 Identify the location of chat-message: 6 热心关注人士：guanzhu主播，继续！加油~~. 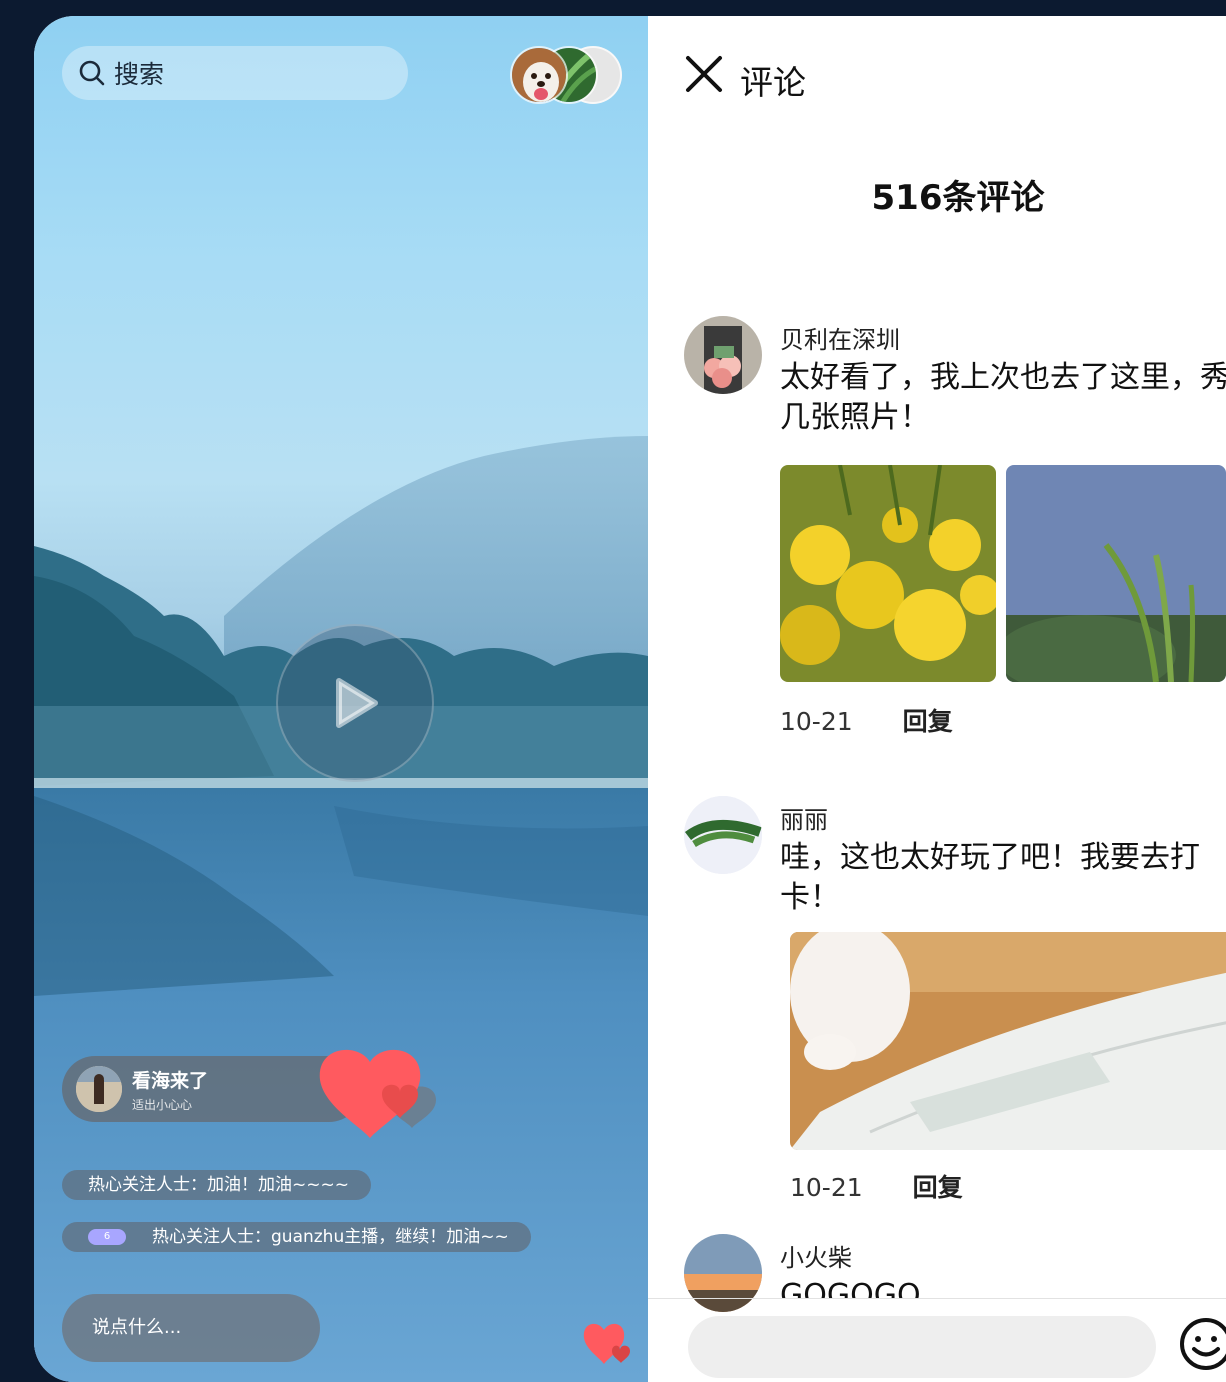
(296, 1237).